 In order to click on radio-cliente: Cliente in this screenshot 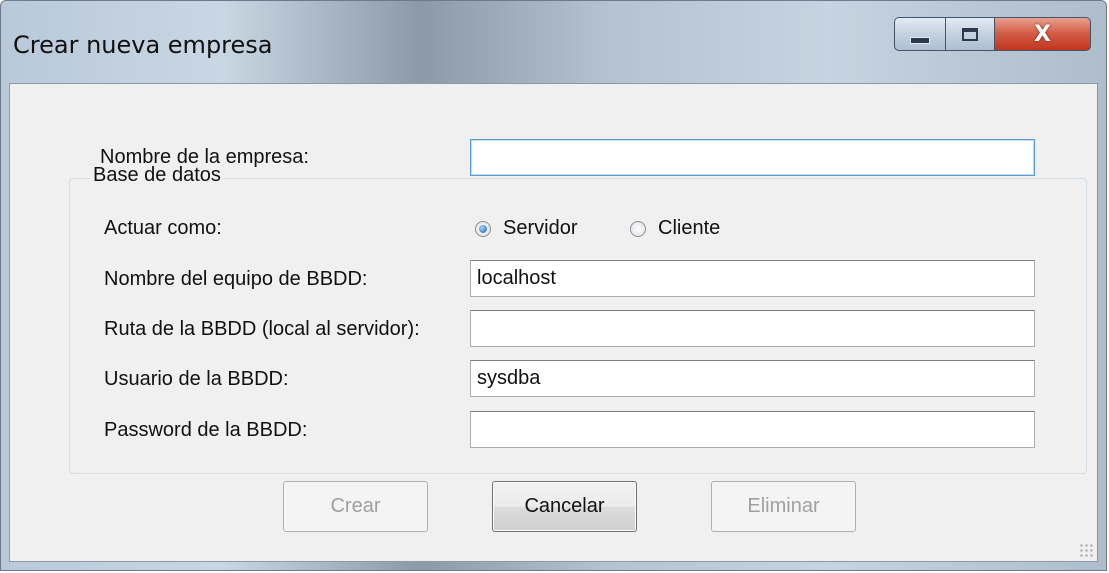, I will do `click(675, 228)`.